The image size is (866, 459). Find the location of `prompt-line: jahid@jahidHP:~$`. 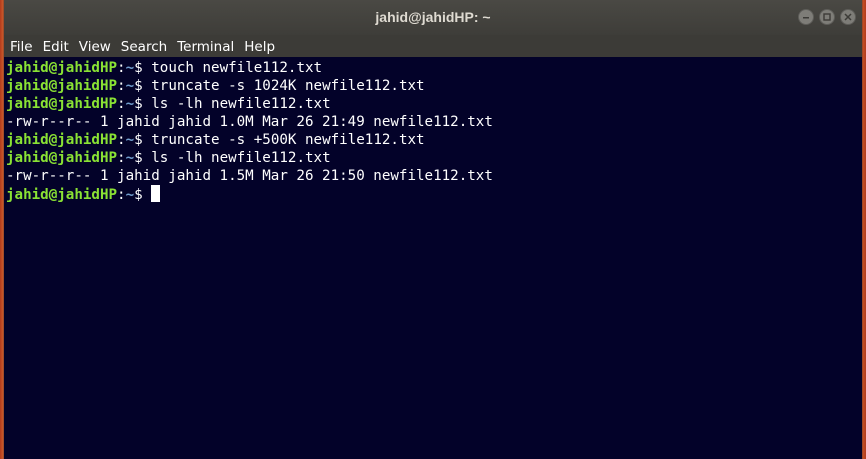

prompt-line: jahid@jahidHP:~$ is located at coordinates (434, 194).